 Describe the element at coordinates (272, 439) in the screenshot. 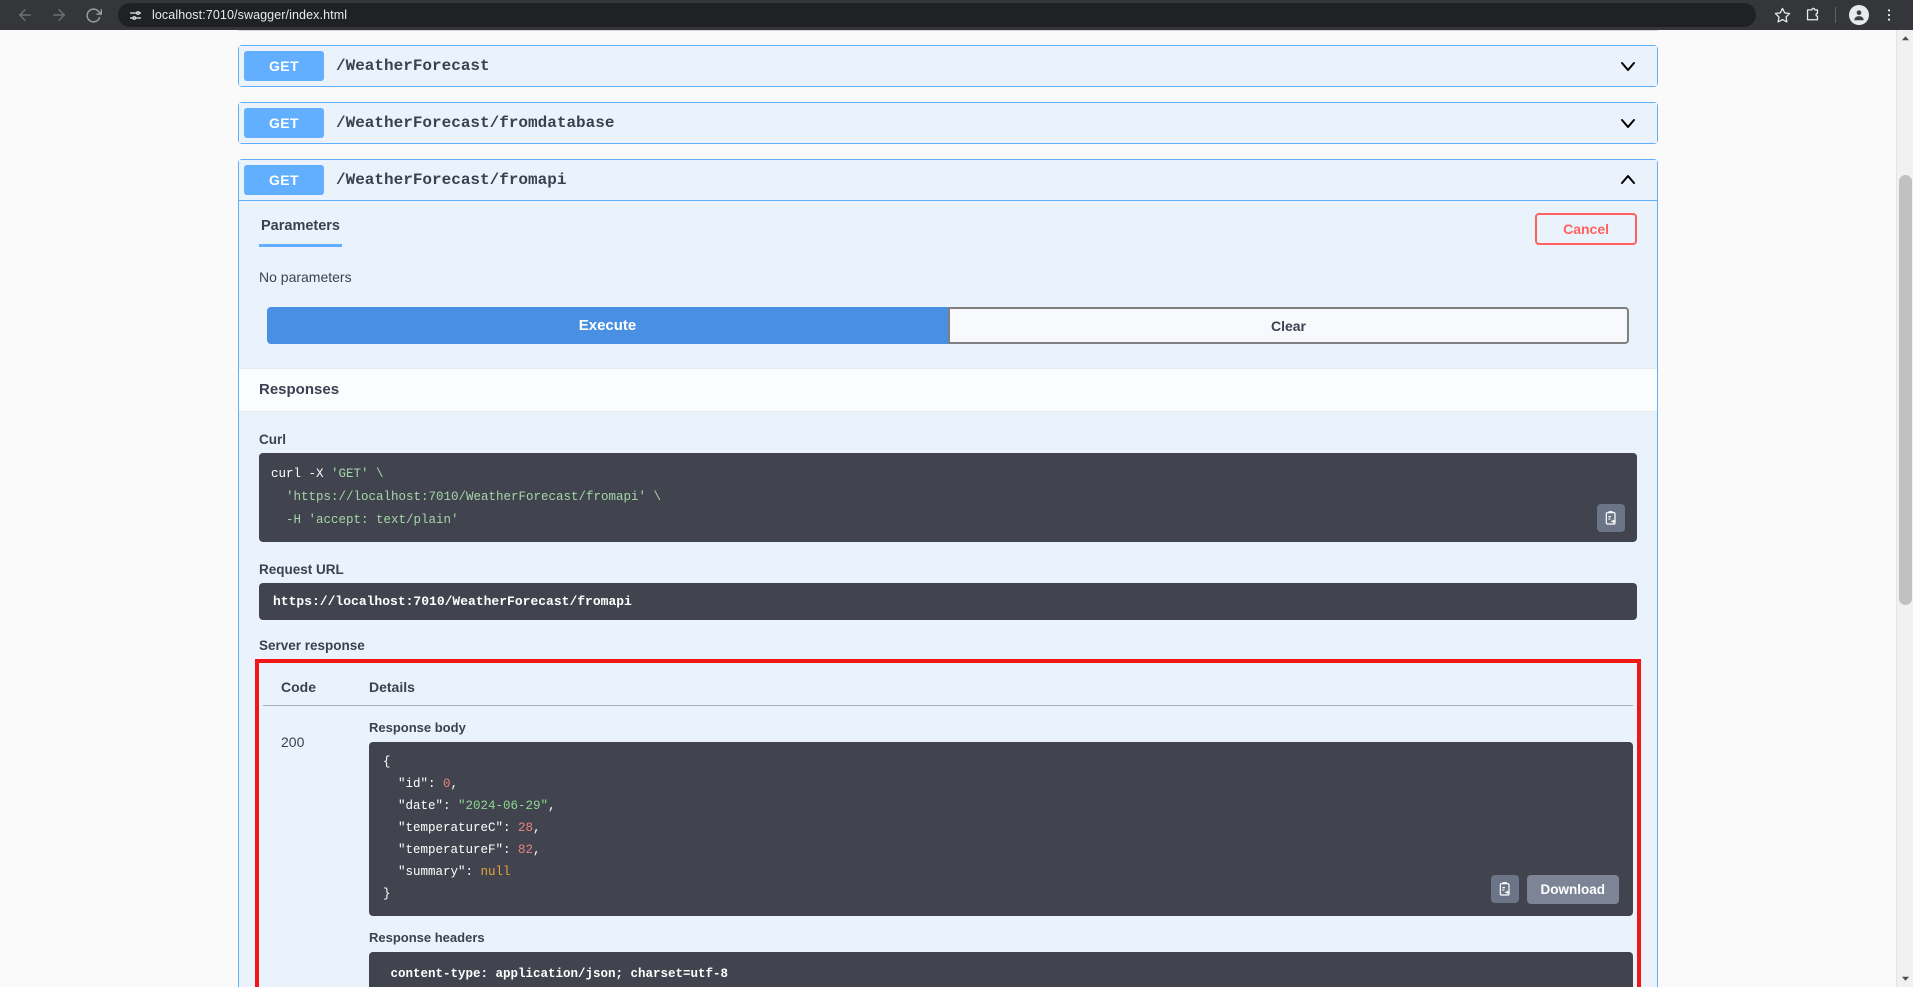

I see `curl-label: Curl` at that location.